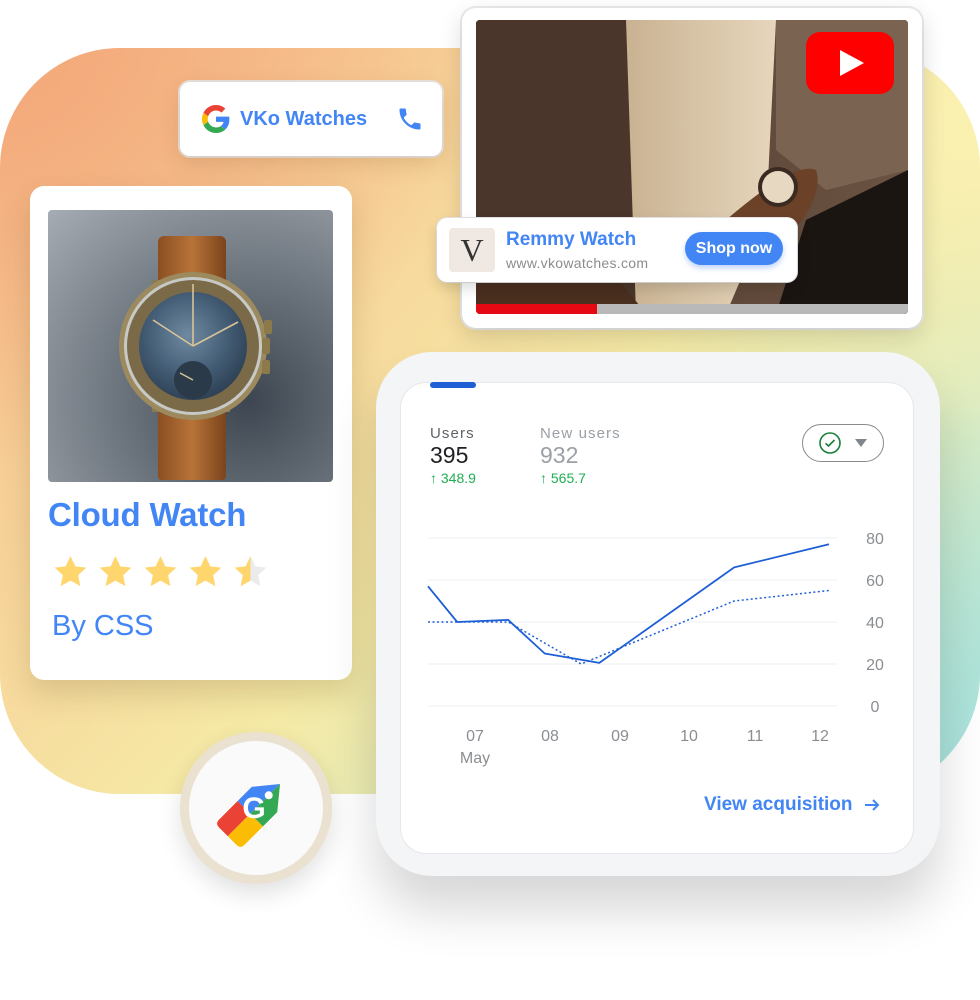 The width and height of the screenshot is (980, 1000). I want to click on shop-now-button: Shop now, so click(734, 248).